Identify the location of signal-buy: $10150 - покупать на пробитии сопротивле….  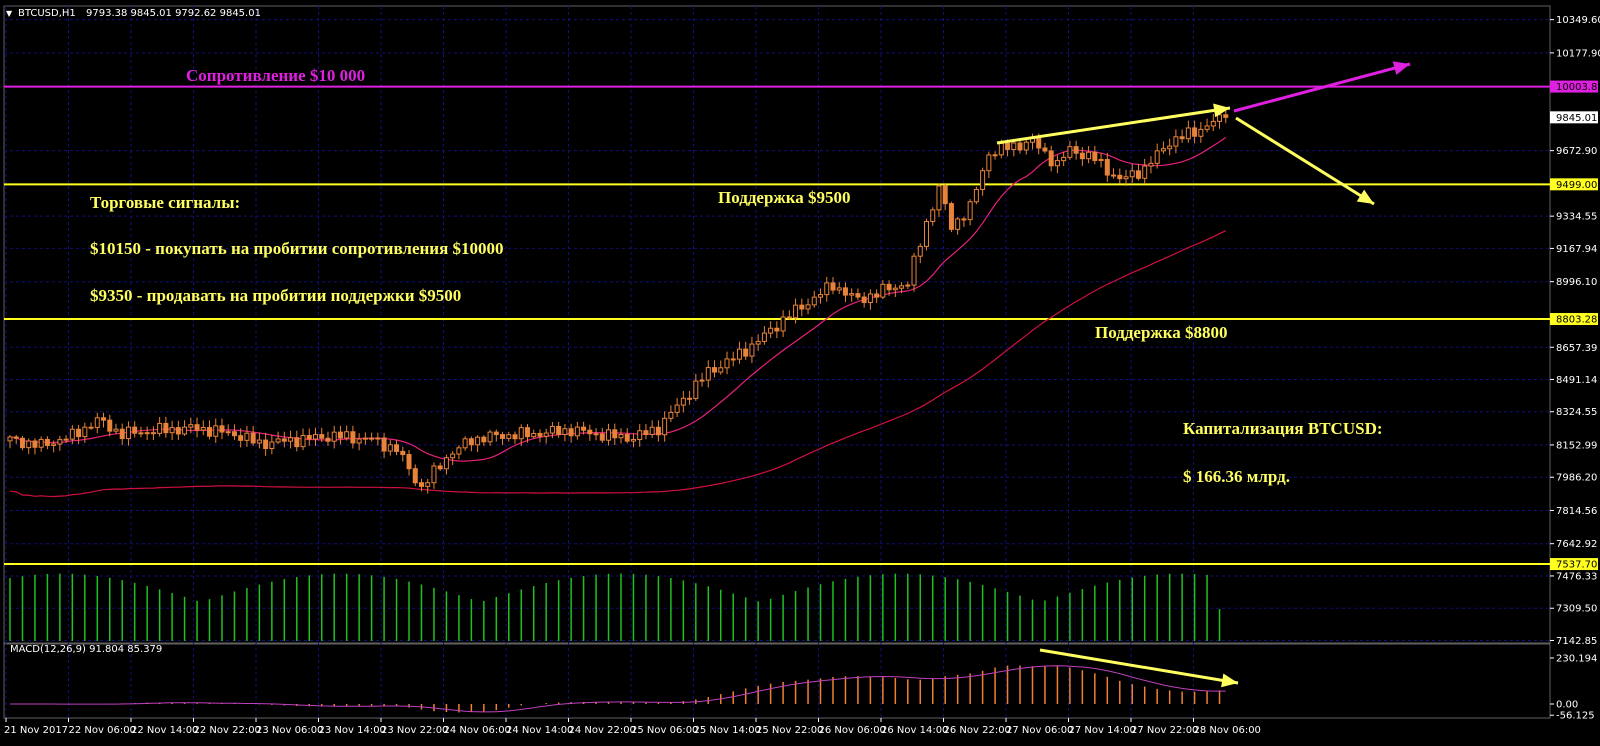
(297, 248).